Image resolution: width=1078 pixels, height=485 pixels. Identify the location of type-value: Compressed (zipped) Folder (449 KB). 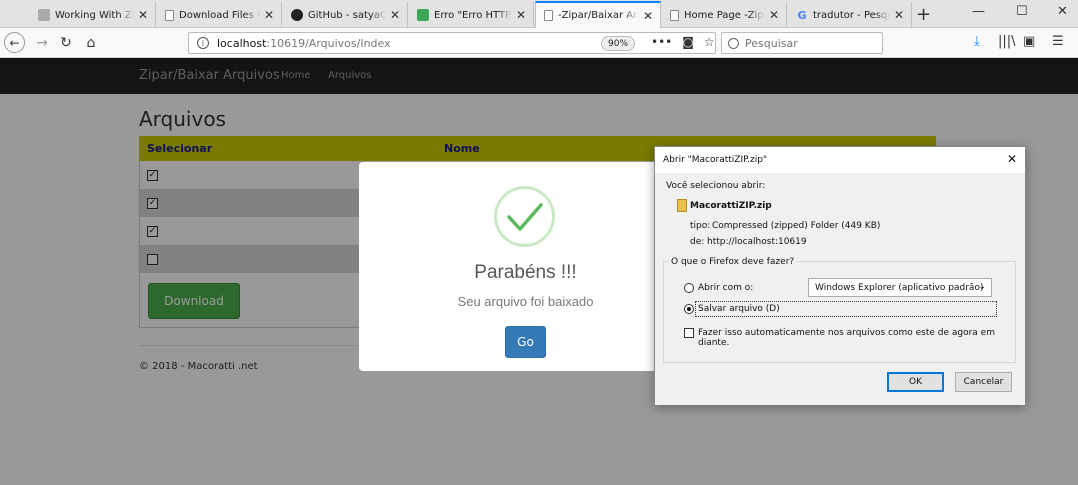
(796, 226).